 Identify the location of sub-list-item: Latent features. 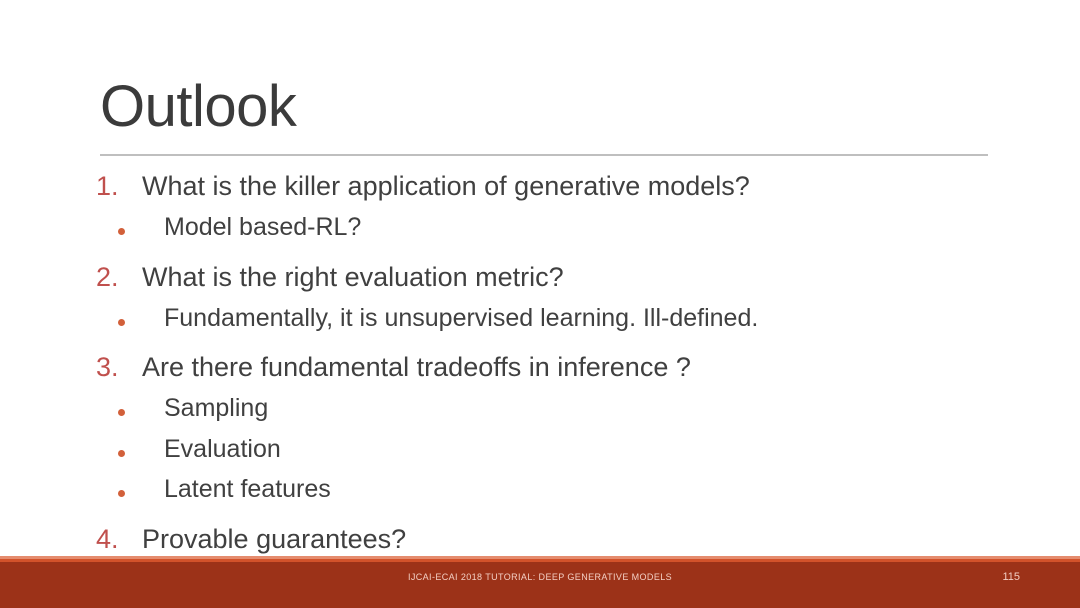
(546, 491).